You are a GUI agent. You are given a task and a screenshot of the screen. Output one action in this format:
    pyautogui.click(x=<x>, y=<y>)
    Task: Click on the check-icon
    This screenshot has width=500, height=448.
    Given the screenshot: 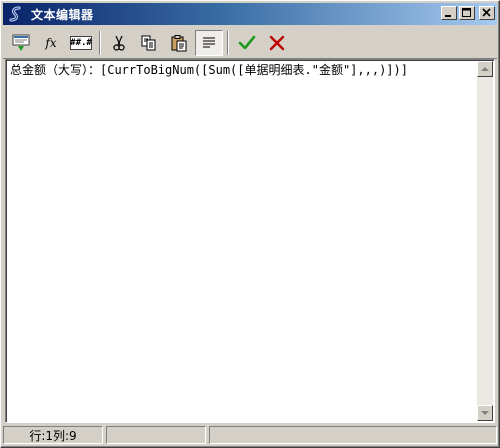 What is the action you would take?
    pyautogui.click(x=247, y=42)
    